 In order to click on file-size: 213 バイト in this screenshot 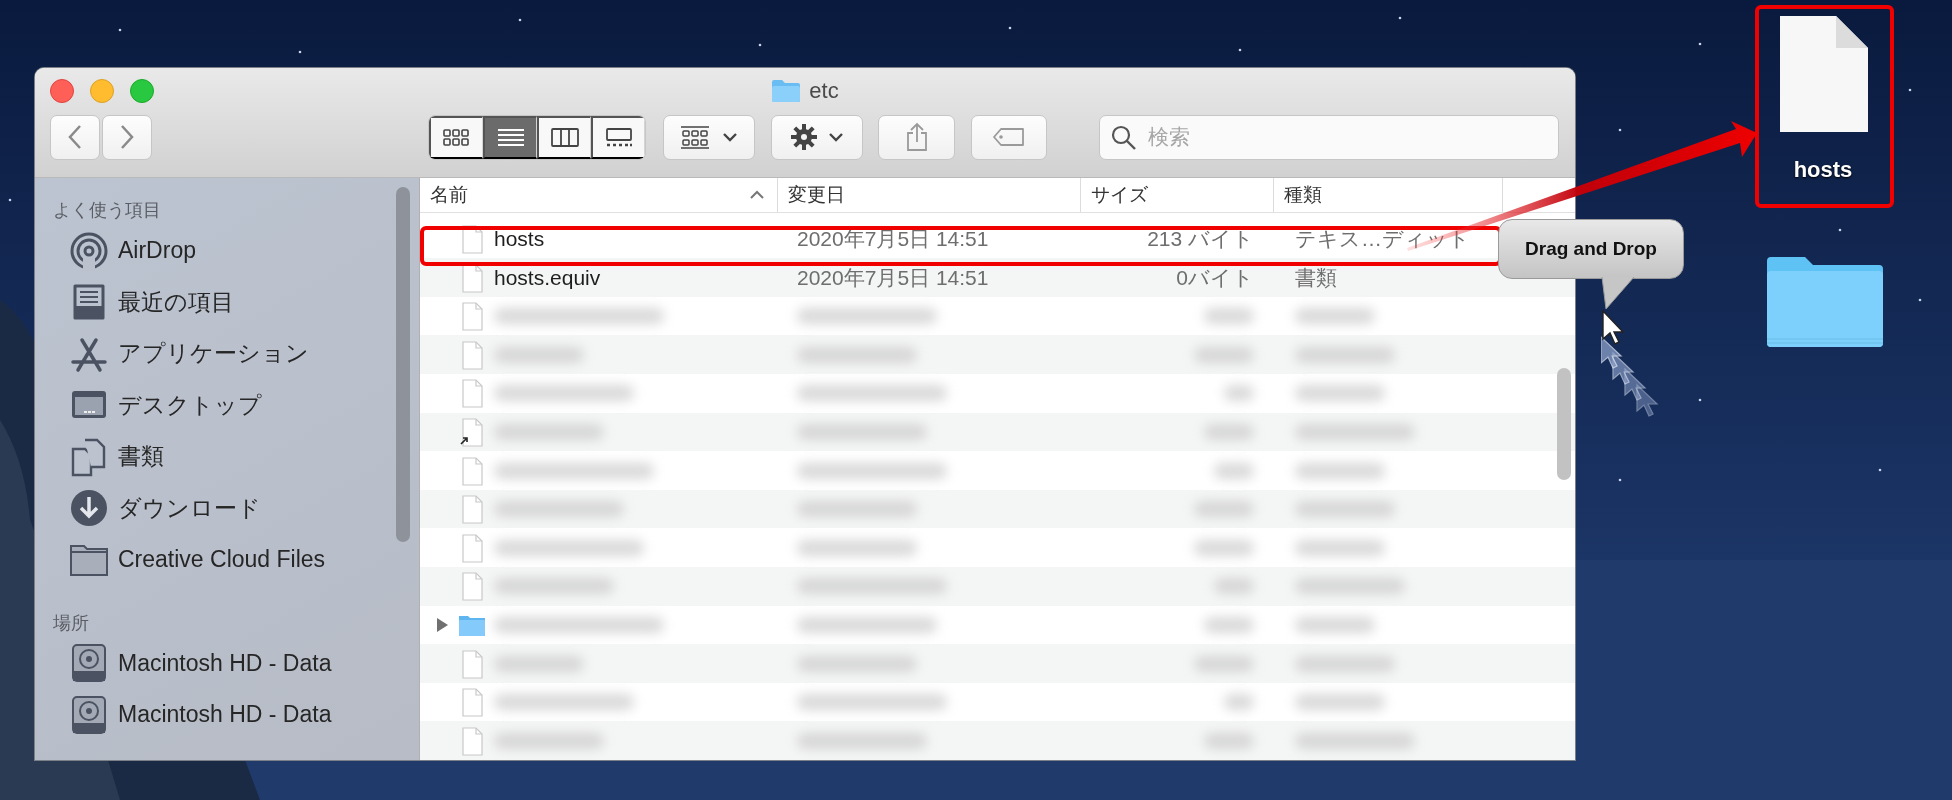, I will do `click(1200, 239)`.